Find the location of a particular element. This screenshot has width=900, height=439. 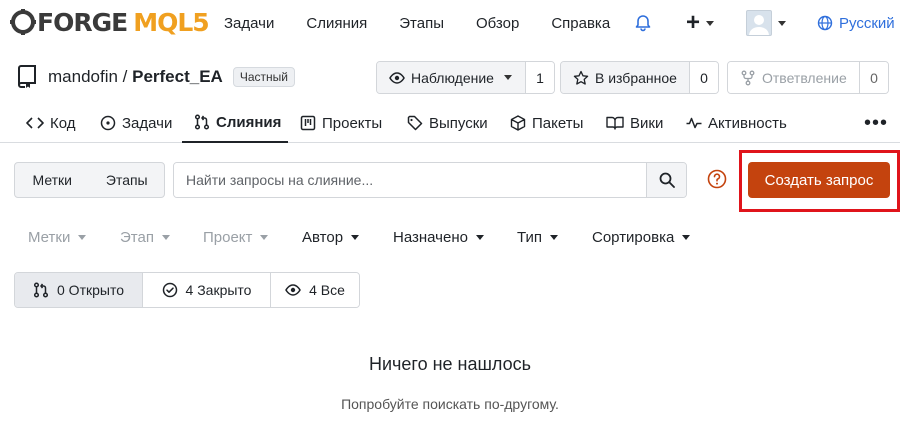

tab-wiki: Вики is located at coordinates (634, 123).